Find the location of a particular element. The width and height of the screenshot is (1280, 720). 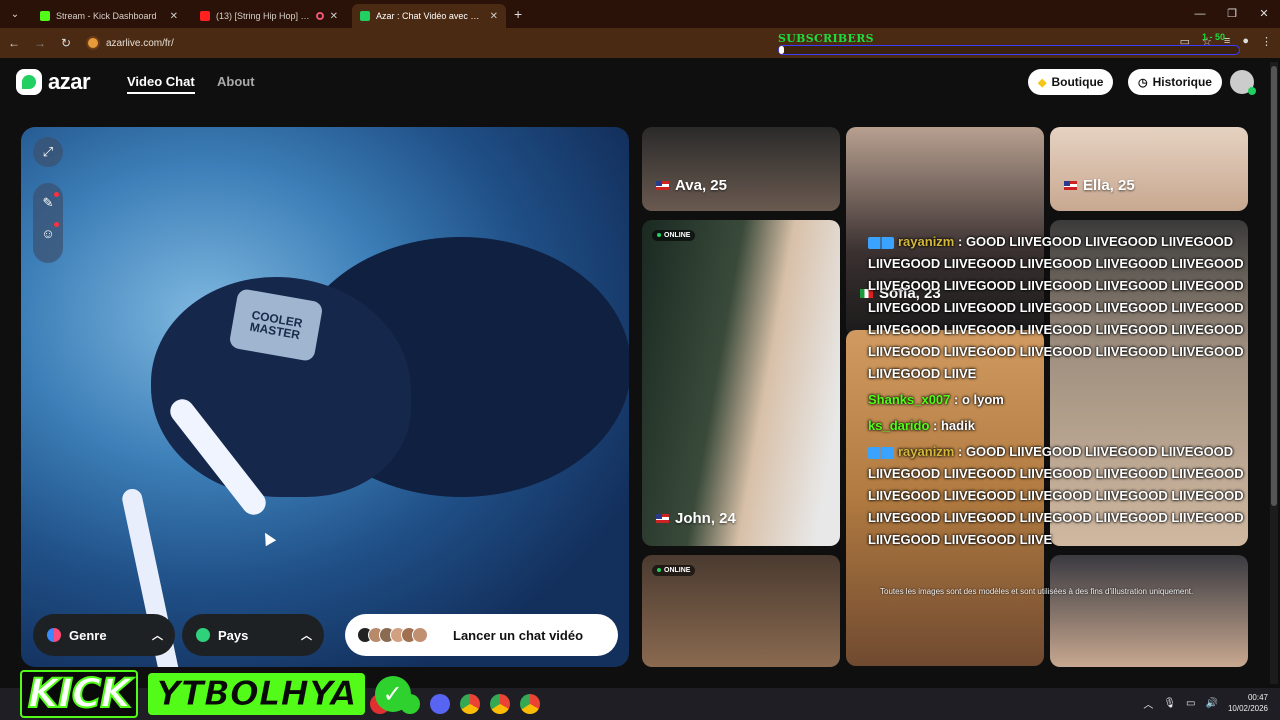

clock: 00:47 10/02/2026 is located at coordinates (1248, 703).